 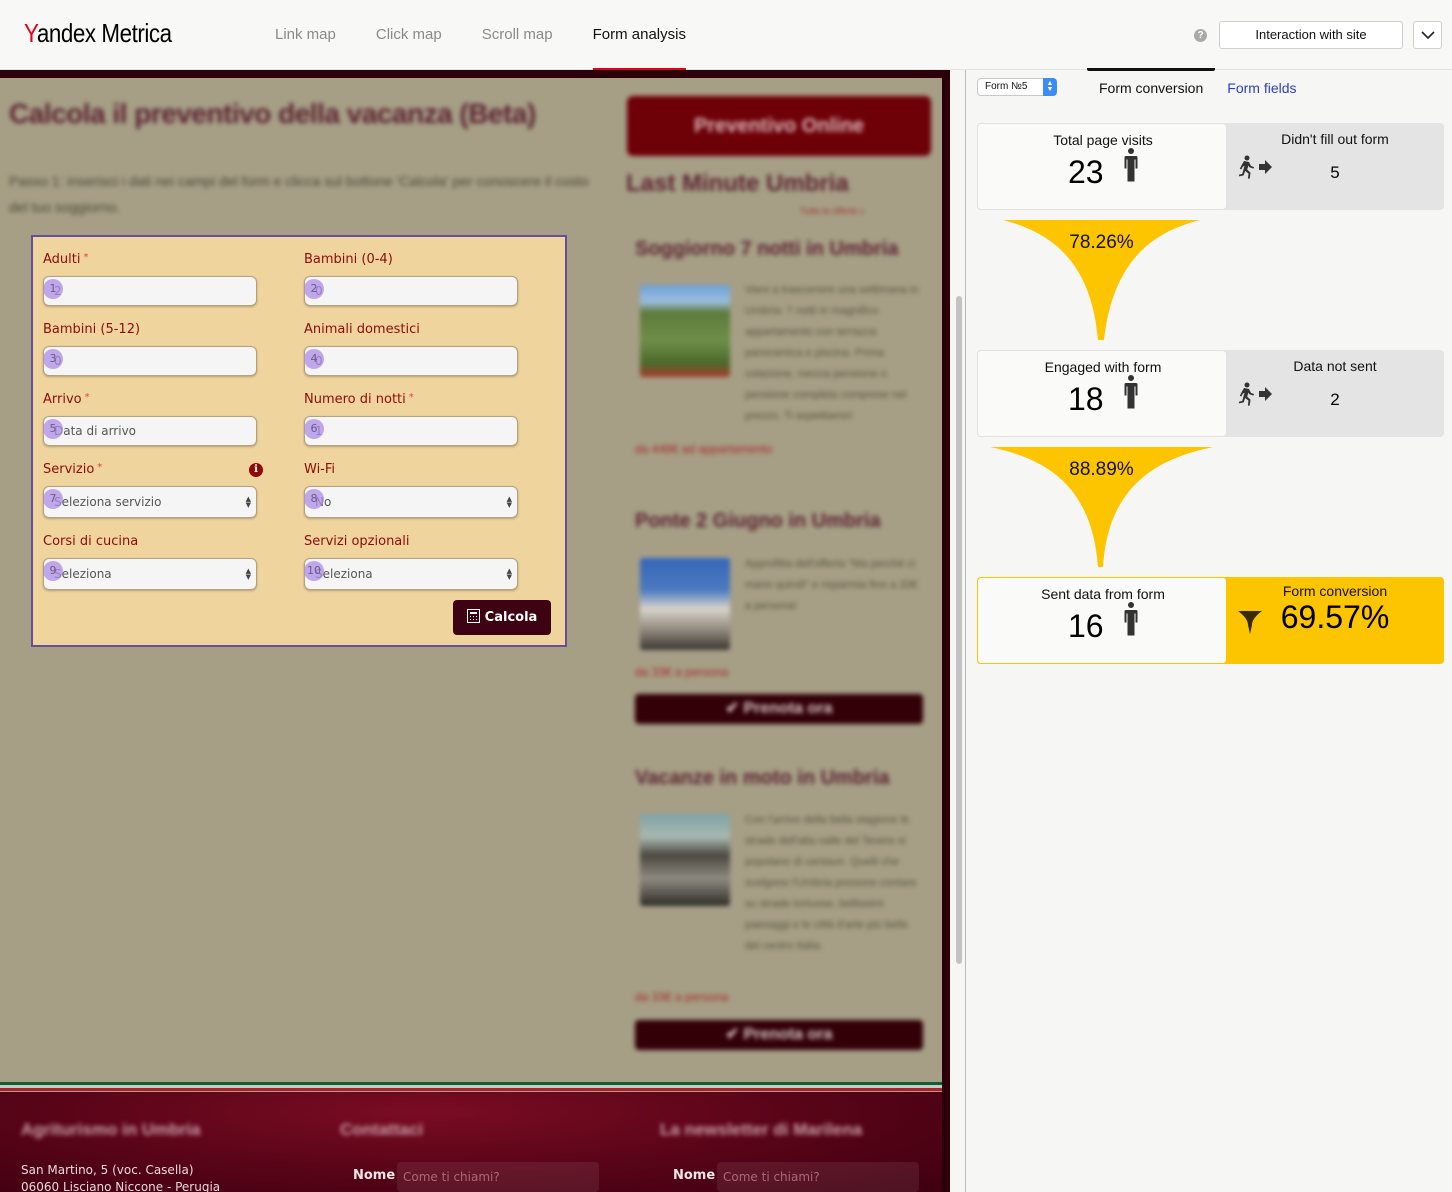 What do you see at coordinates (150, 574) in the screenshot?
I see `corsi-cucina-select: 9 Seleziona ▲ ▼` at bounding box center [150, 574].